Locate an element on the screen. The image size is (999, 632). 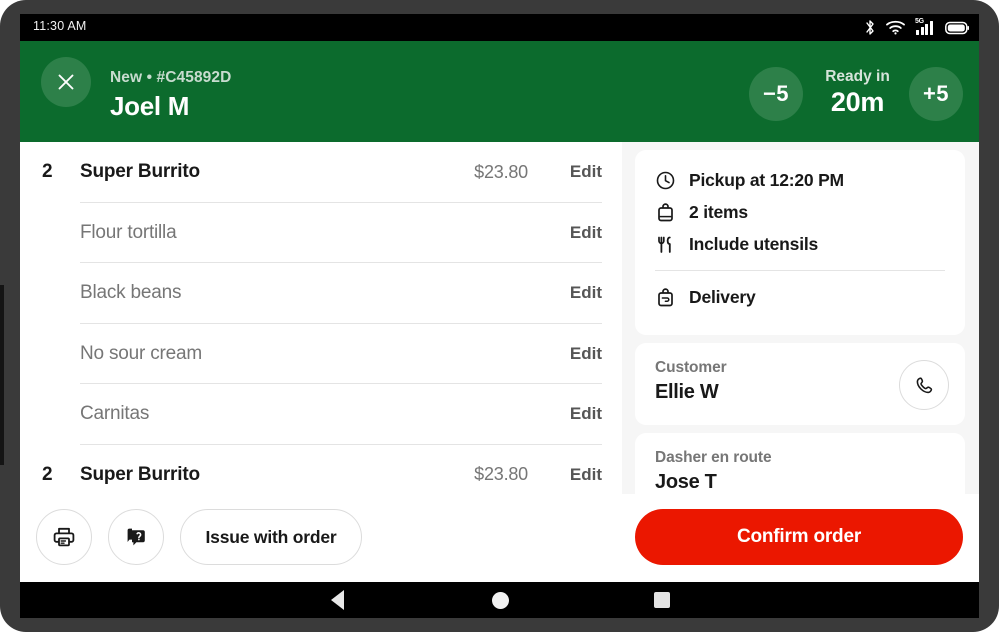
phone-icon is located at coordinates (924, 384).